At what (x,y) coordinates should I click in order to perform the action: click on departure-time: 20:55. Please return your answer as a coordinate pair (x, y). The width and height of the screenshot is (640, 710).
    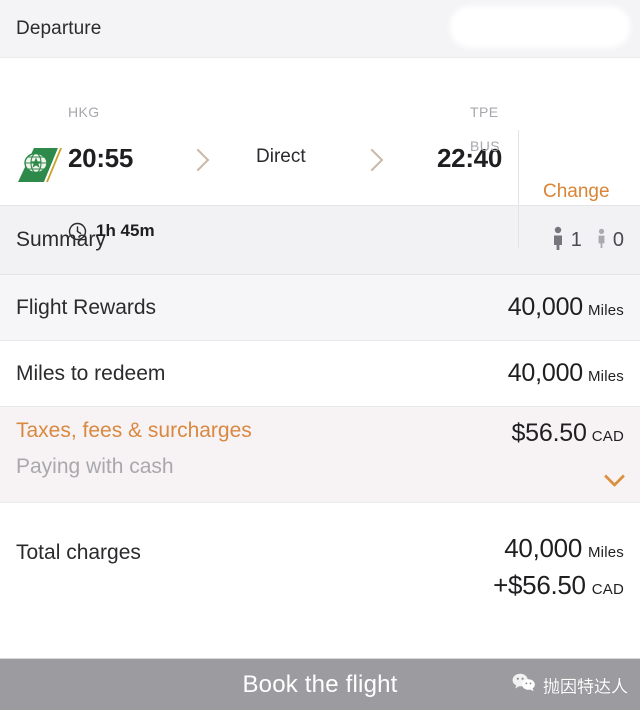
    Looking at the image, I should click on (100, 158).